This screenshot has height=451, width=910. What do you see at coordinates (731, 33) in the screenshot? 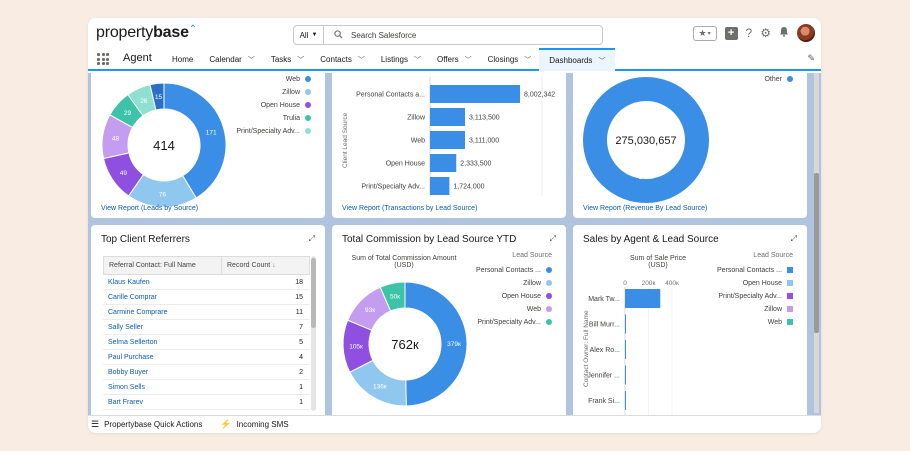
I see `global-actions-plus-icon: +` at bounding box center [731, 33].